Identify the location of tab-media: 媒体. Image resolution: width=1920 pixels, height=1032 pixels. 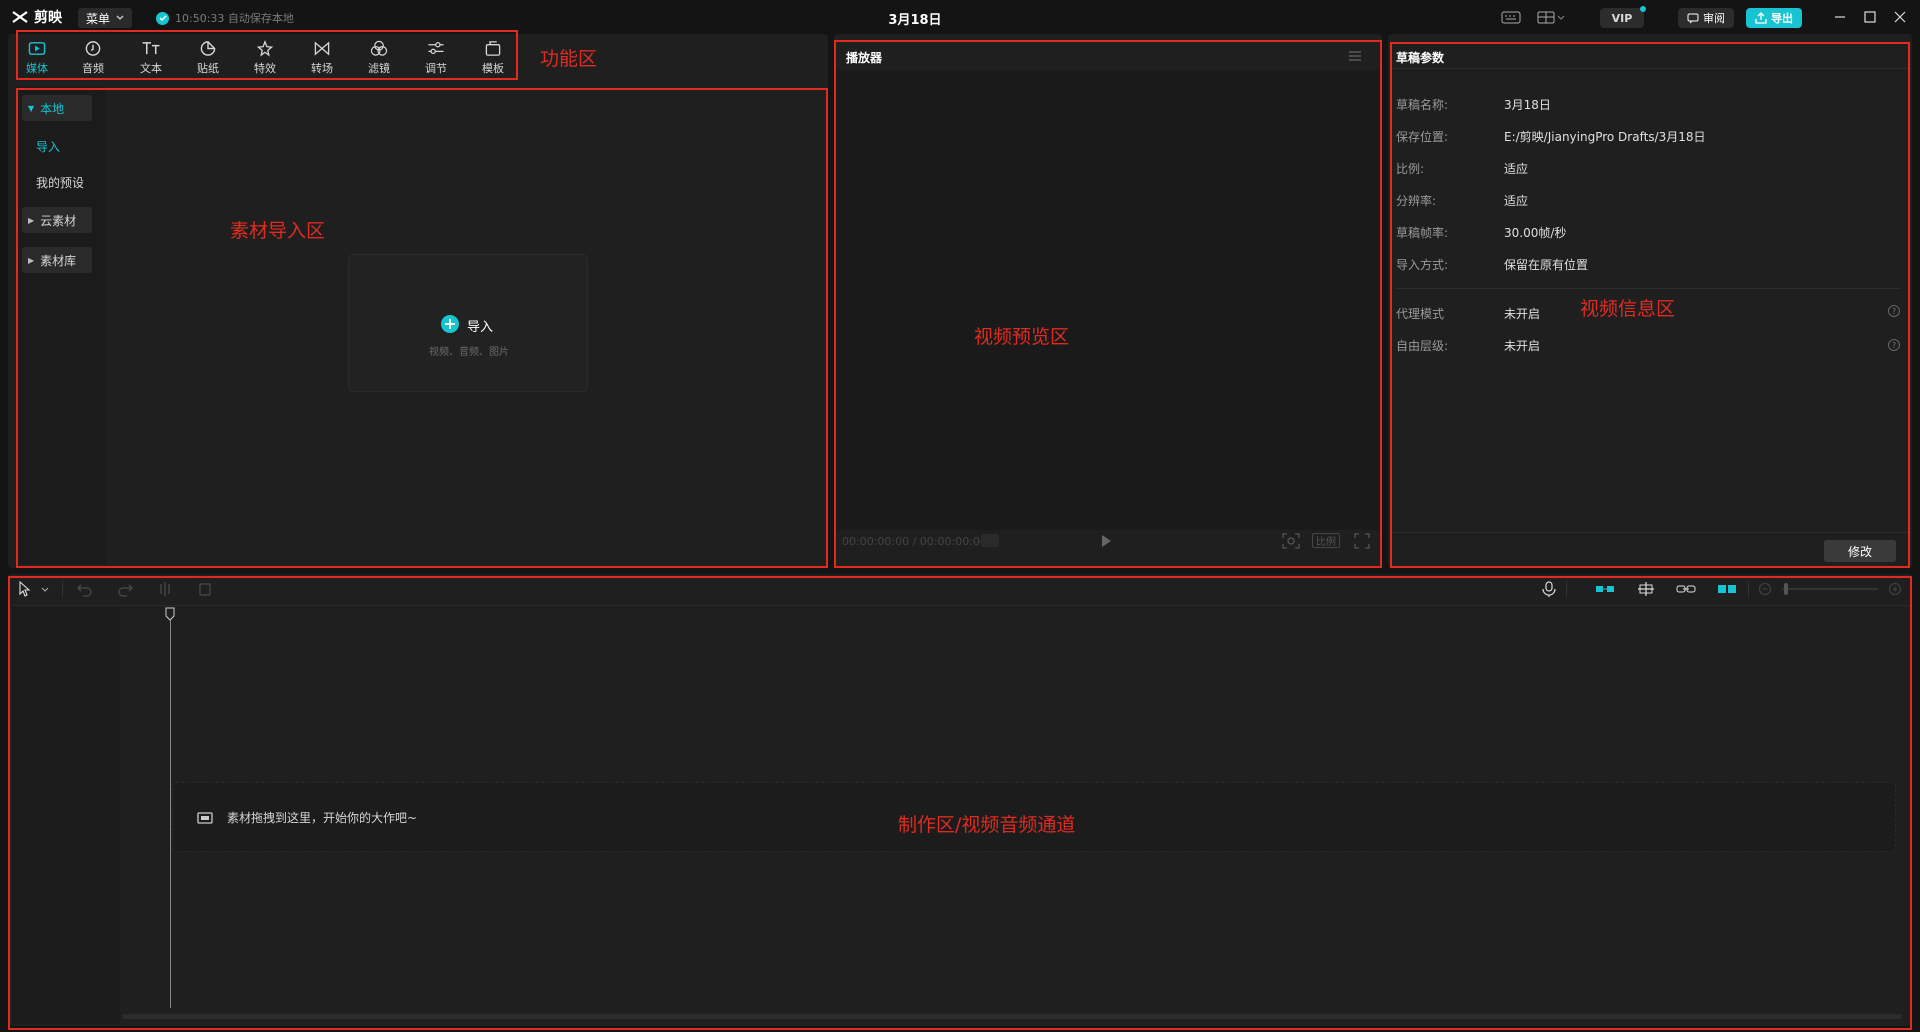
(37, 57).